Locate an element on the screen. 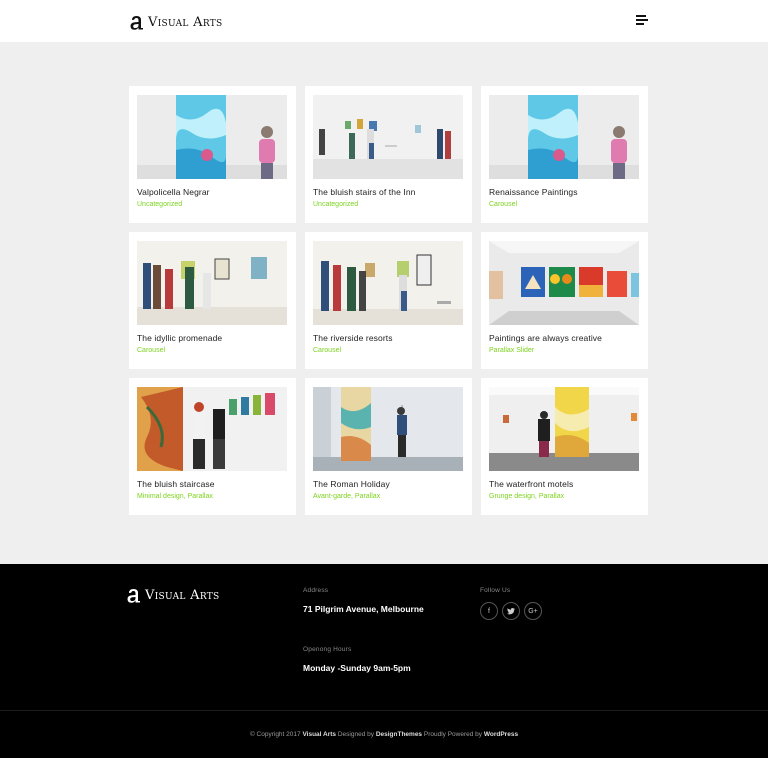  twitter-bird-icon is located at coordinates (511, 610).